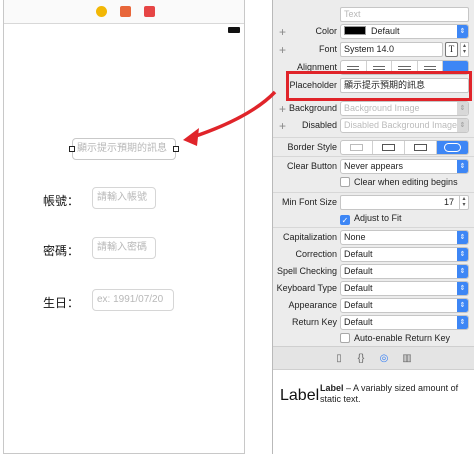 The height and width of the screenshot is (454, 474). I want to click on font-label: Font, so click(327, 49).